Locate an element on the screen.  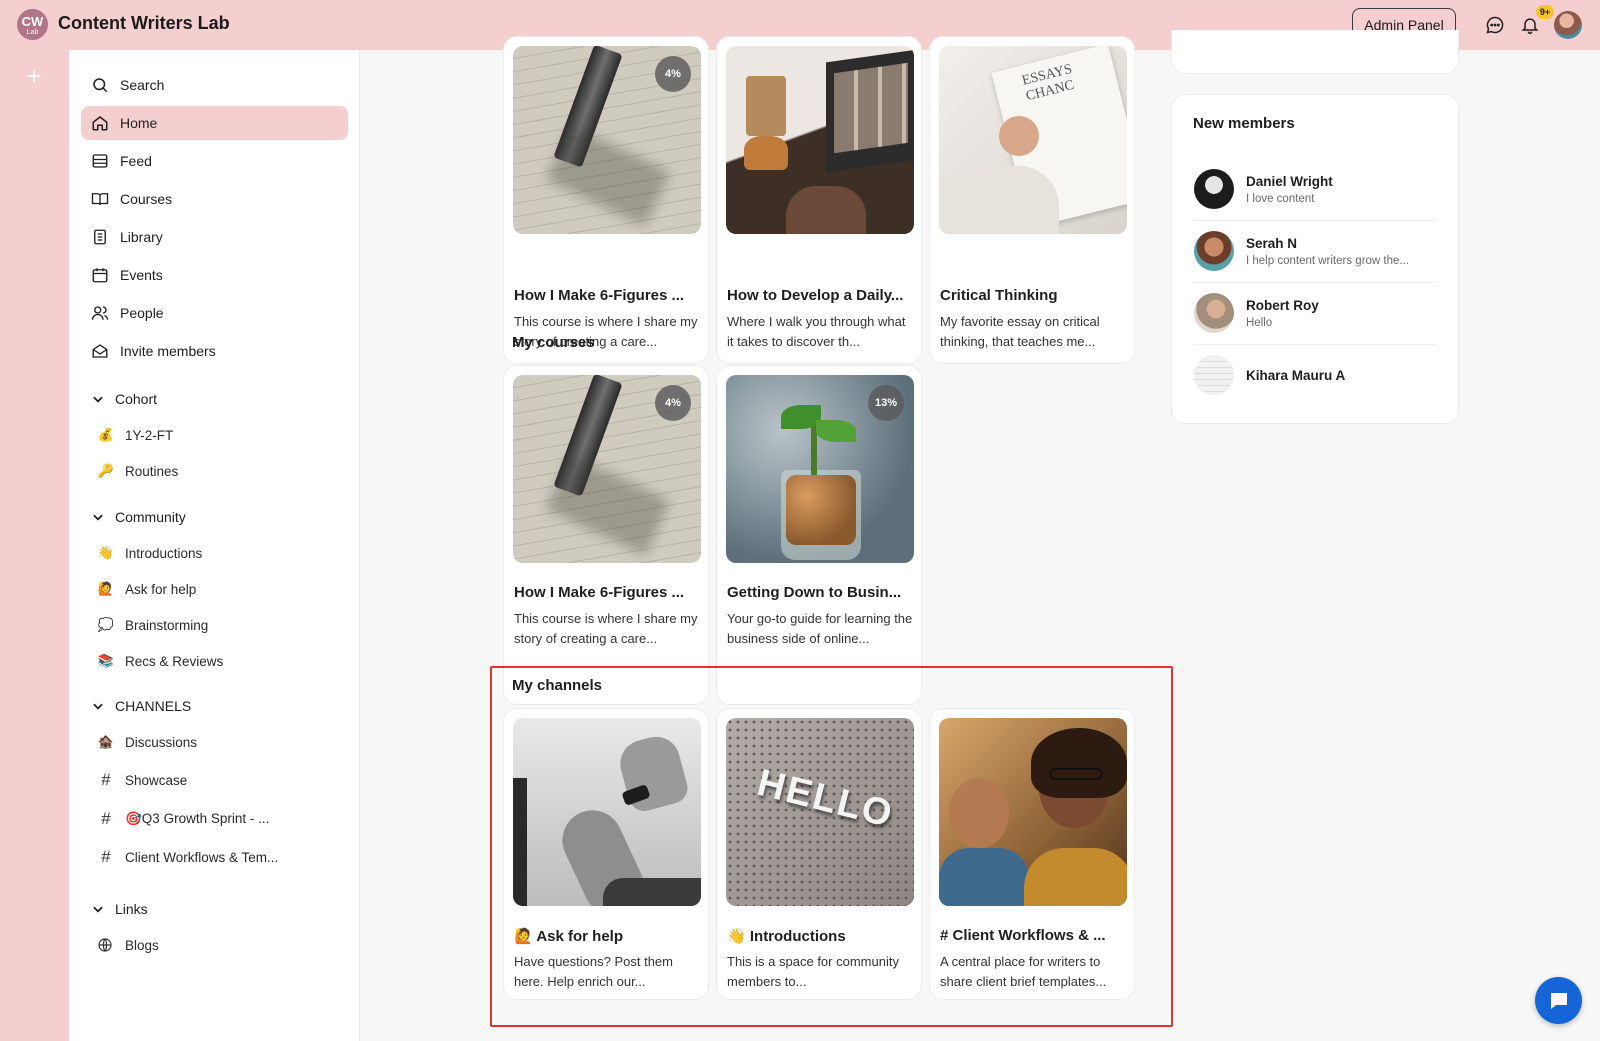
app-title: Content Writers Lab is located at coordinates (144, 23).